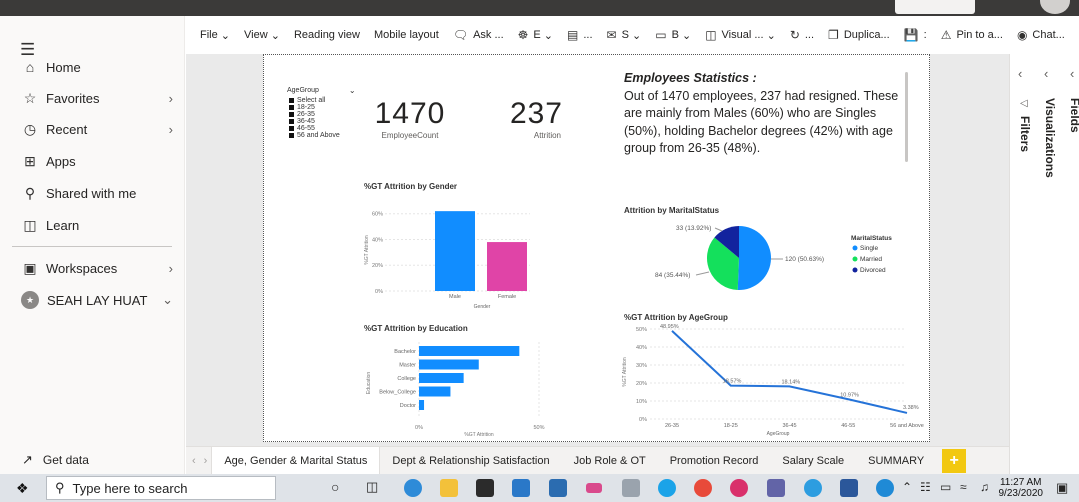 The image size is (1079, 502). I want to click on store-icon, so click(485, 488).